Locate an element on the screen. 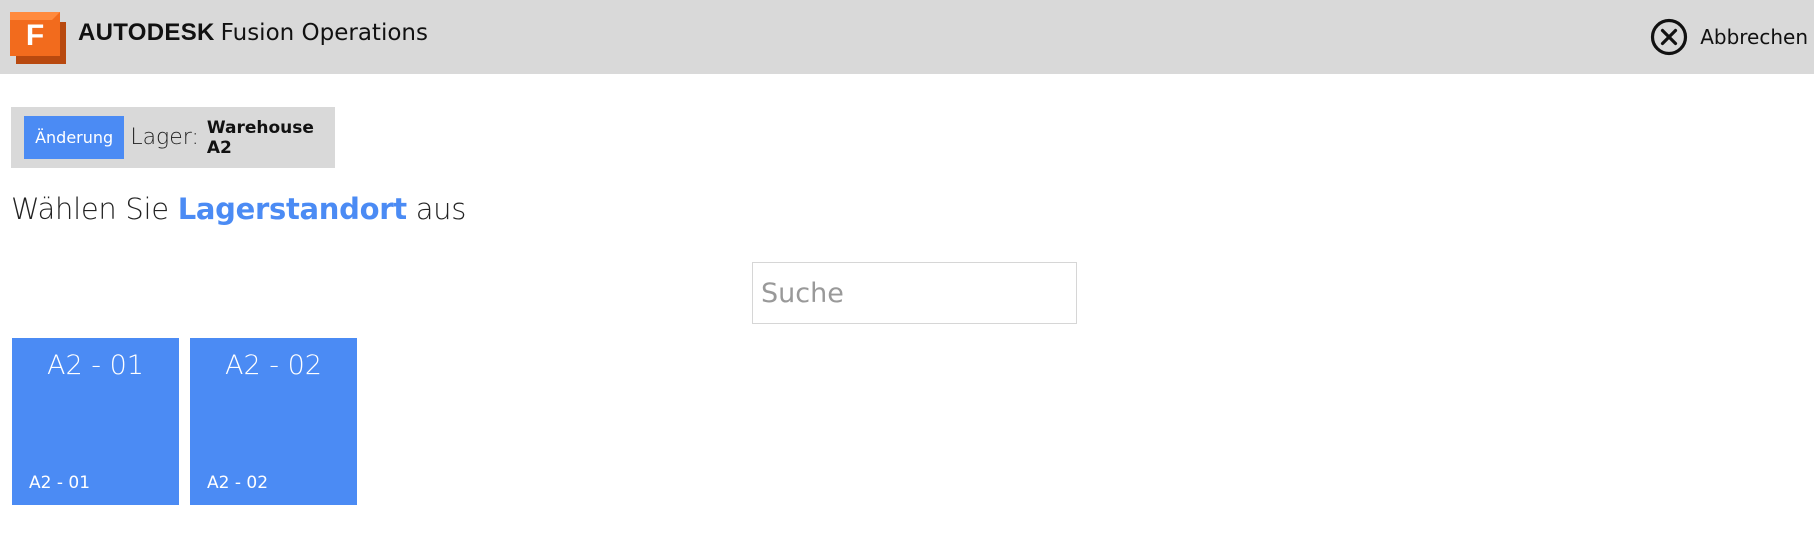 This screenshot has height=536, width=1814. close-circle-icon is located at coordinates (1669, 37).